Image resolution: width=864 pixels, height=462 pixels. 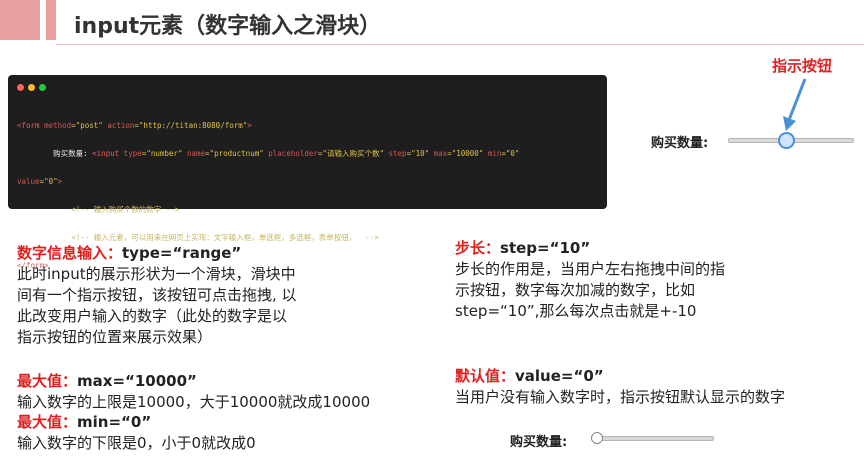 What do you see at coordinates (156, 274) in the screenshot?
I see `range-line: 此时input的展示形状为一个滑块，滑块中` at bounding box center [156, 274].